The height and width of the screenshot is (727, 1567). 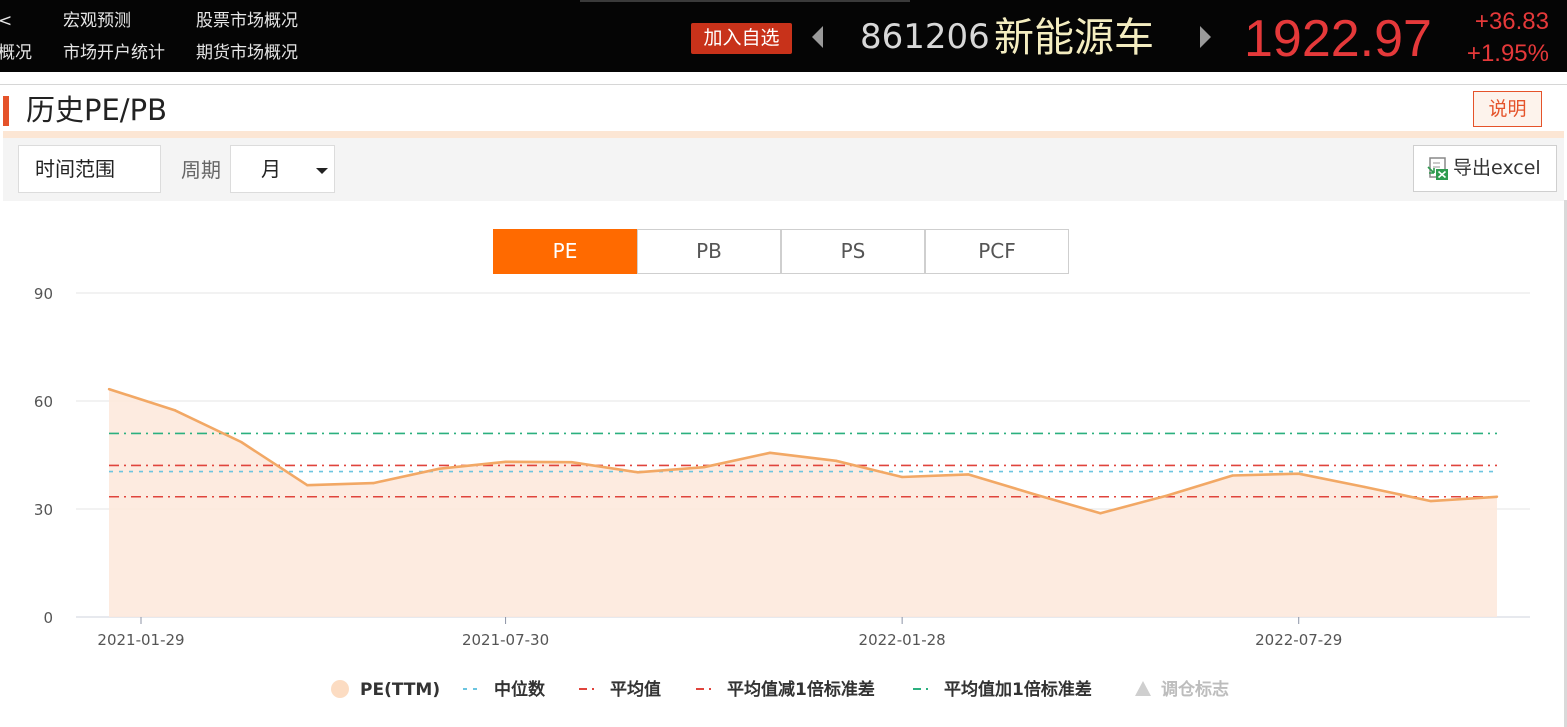 I want to click on y-tick-label: 60, so click(x=43, y=402).